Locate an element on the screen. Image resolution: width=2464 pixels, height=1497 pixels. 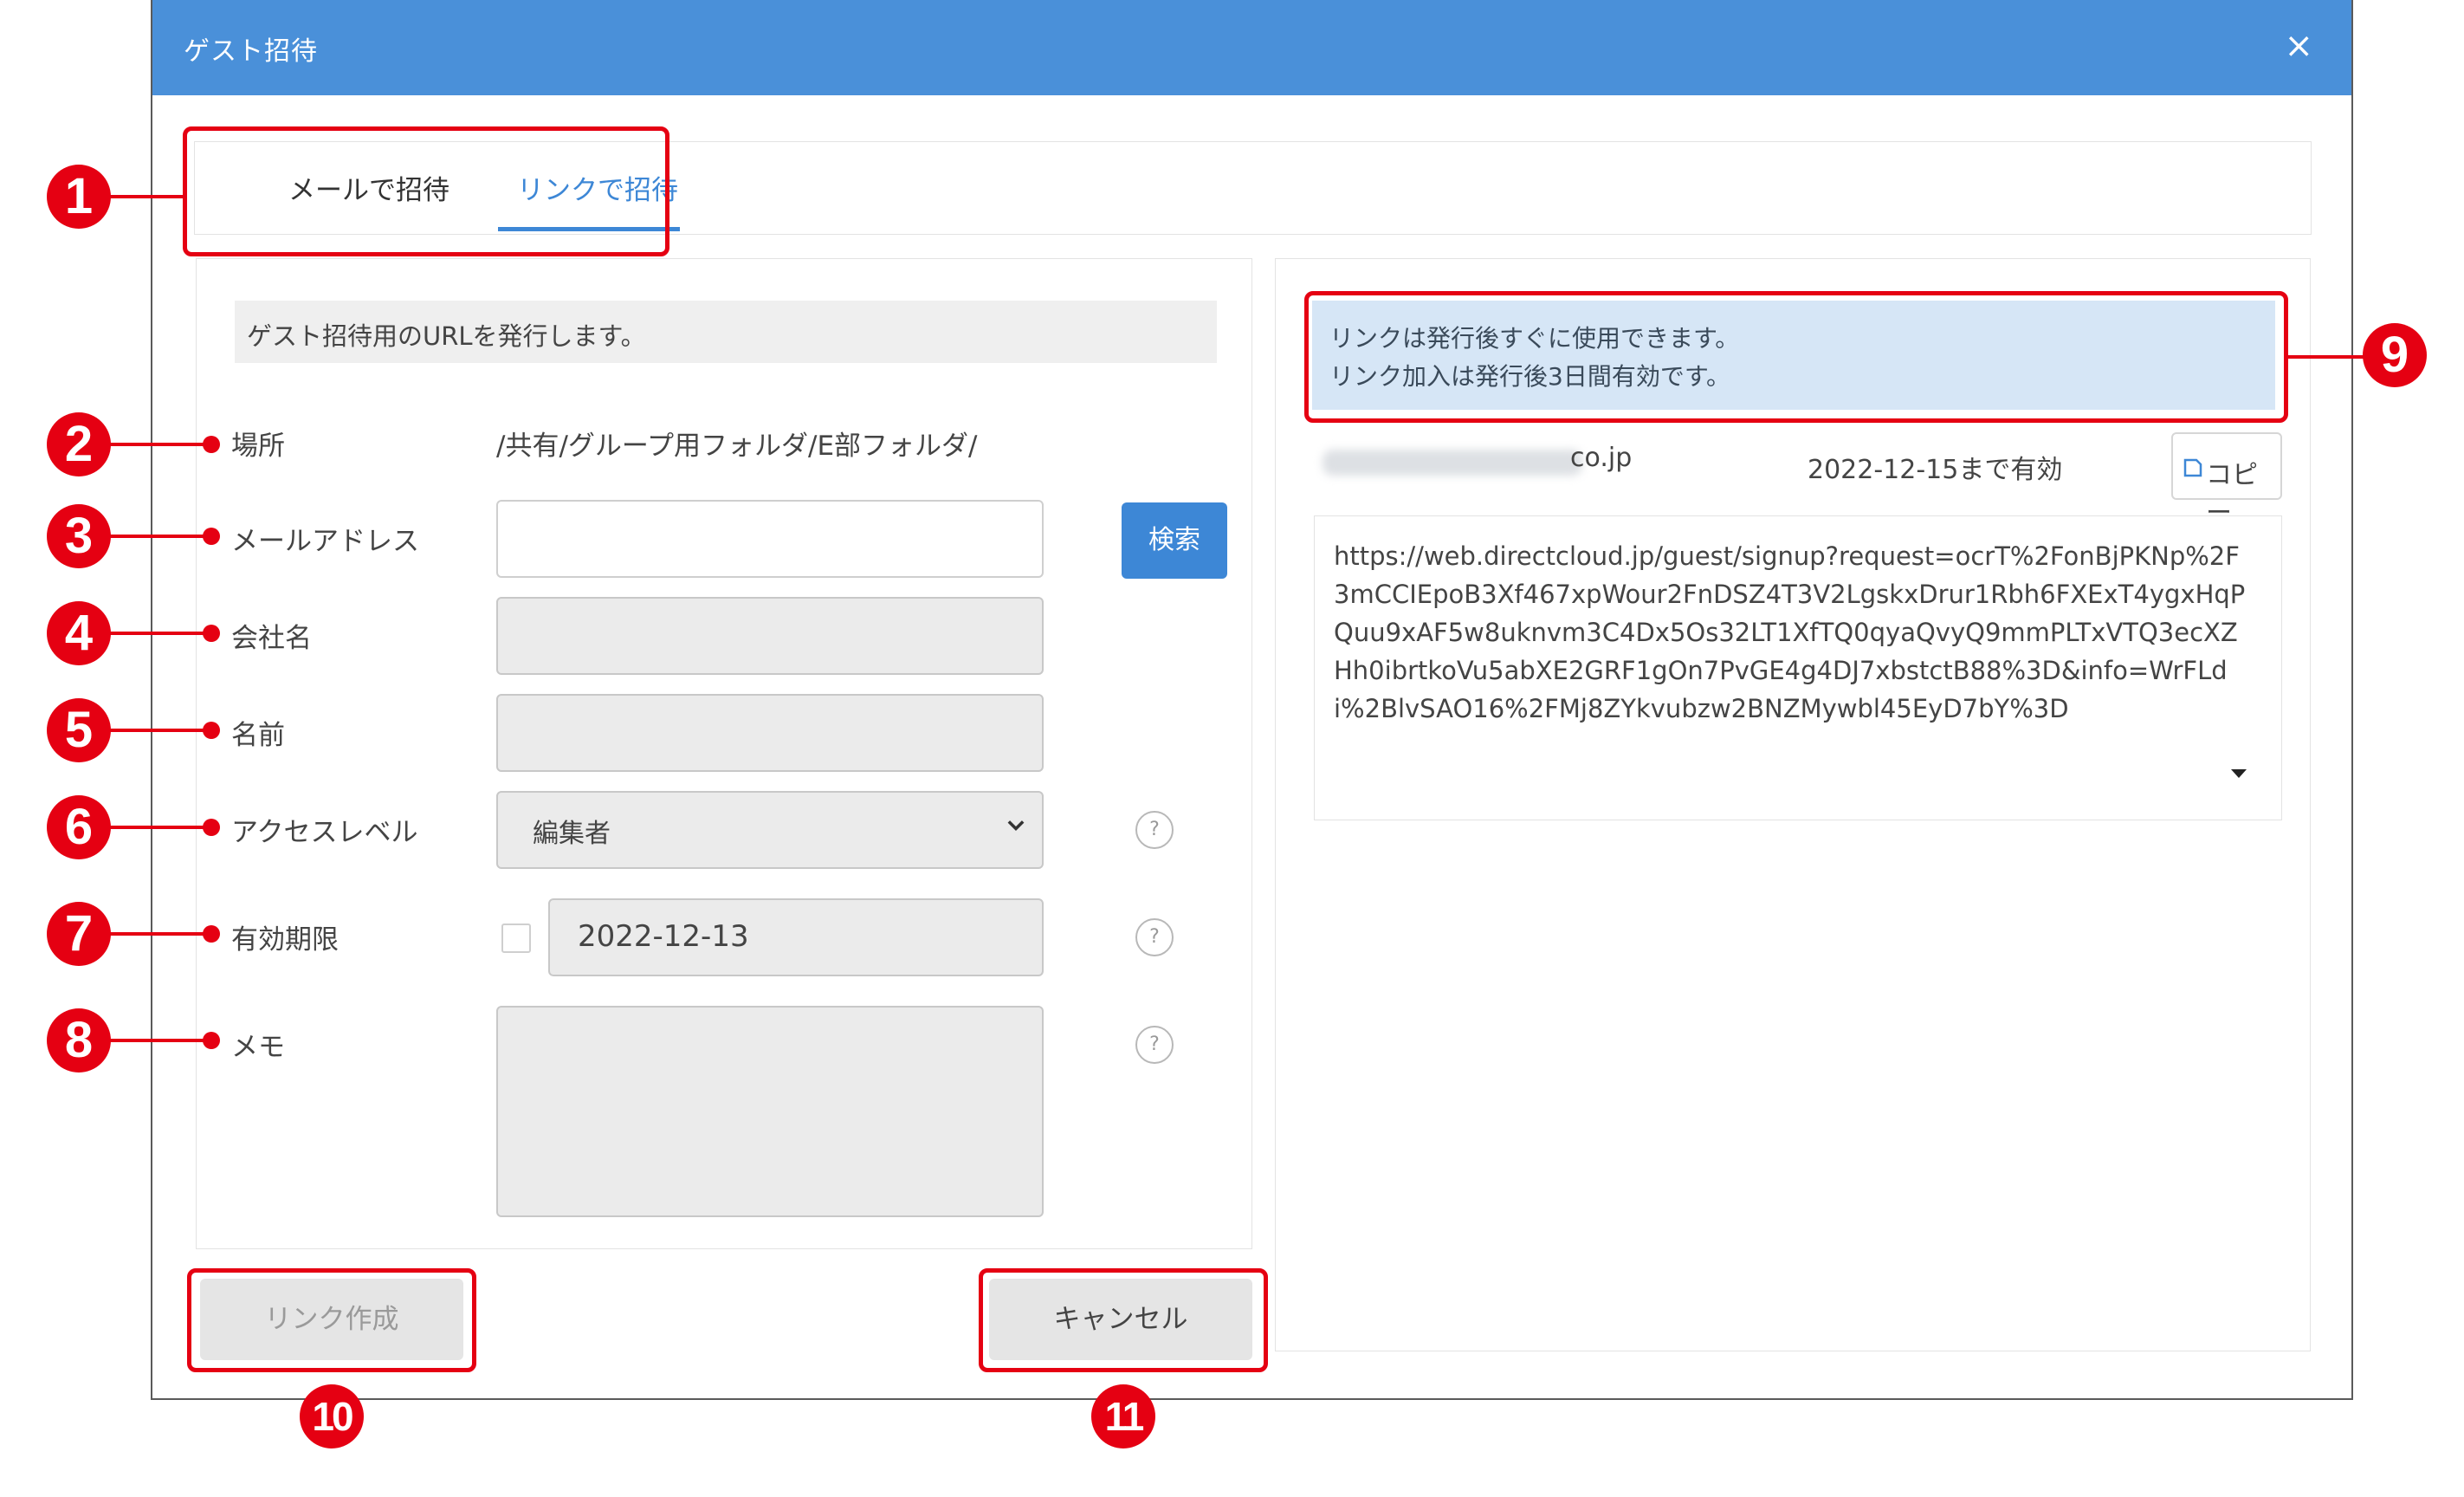
expiry-date-field: 2022-12-13 is located at coordinates (796, 937).